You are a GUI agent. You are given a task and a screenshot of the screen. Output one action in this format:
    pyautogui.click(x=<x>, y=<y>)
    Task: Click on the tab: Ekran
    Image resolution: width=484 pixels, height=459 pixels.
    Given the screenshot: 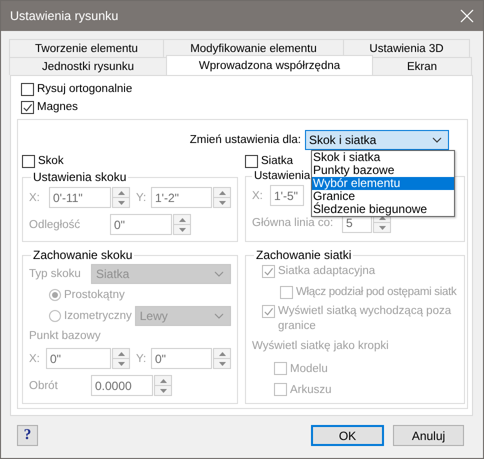 What is the action you would take?
    pyautogui.click(x=422, y=66)
    